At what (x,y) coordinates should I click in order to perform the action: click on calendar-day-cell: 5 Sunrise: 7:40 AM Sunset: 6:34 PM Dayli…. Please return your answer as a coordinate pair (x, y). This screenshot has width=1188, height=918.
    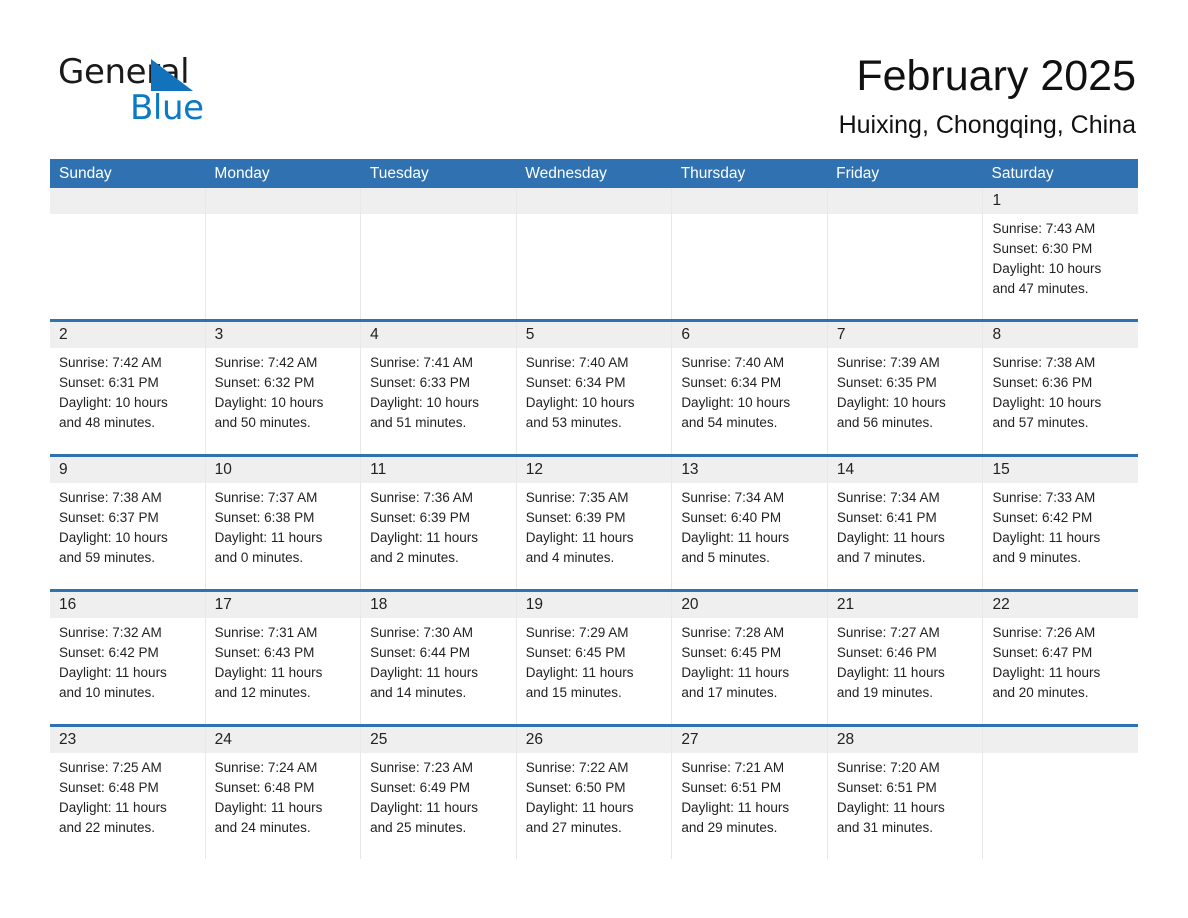
    Looking at the image, I should click on (594, 388).